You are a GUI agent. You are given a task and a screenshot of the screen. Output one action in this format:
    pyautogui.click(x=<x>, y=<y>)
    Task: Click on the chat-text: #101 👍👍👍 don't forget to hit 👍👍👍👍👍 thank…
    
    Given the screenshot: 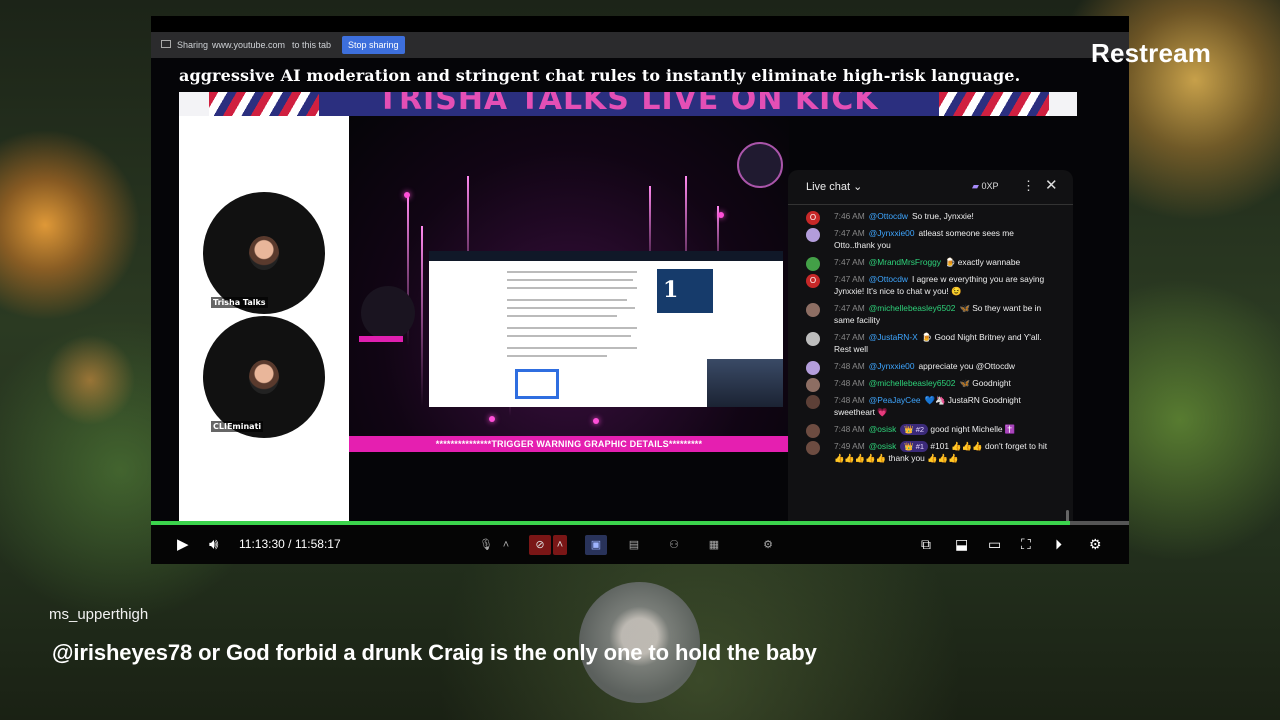 What is the action you would take?
    pyautogui.click(x=941, y=452)
    